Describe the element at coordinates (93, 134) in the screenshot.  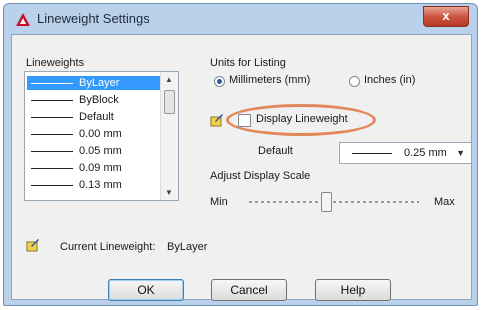
I see `list-item: 0.00 mm` at that location.